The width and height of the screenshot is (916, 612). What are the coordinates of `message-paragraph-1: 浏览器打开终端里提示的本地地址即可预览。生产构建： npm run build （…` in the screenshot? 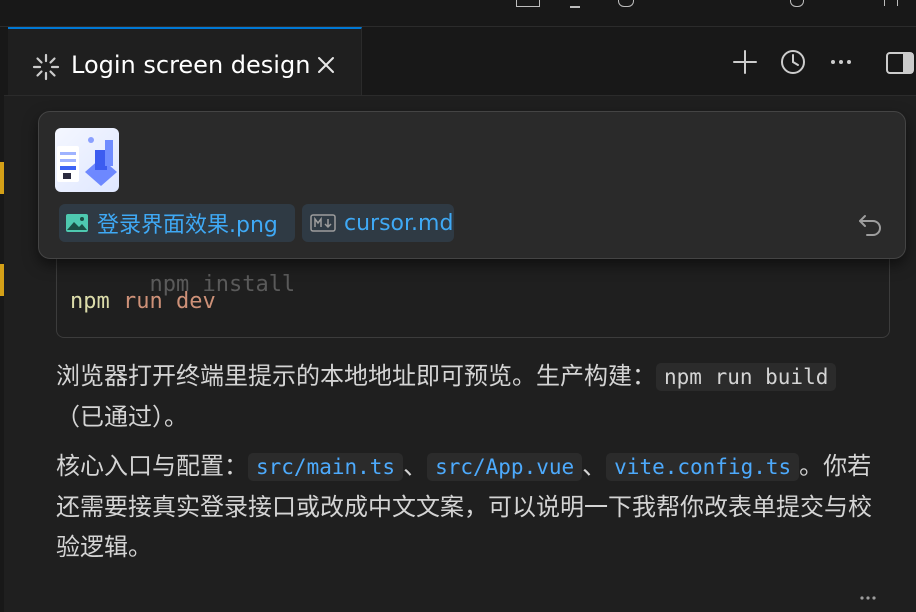 It's located at (474, 396).